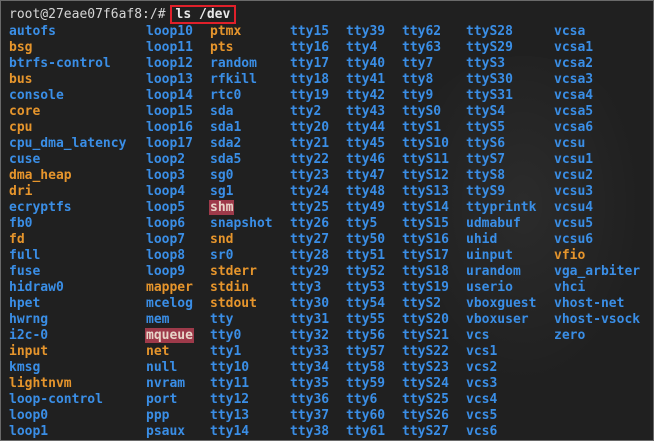  What do you see at coordinates (489, 47) in the screenshot?
I see `file-name: ttyS29` at bounding box center [489, 47].